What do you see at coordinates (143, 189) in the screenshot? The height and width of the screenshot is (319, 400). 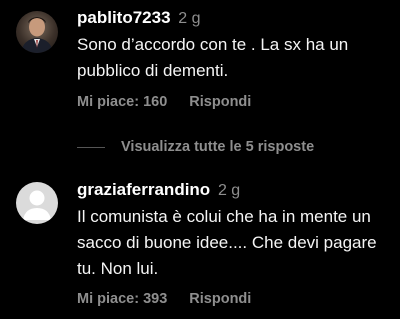 I see `username: graziaferrandino` at bounding box center [143, 189].